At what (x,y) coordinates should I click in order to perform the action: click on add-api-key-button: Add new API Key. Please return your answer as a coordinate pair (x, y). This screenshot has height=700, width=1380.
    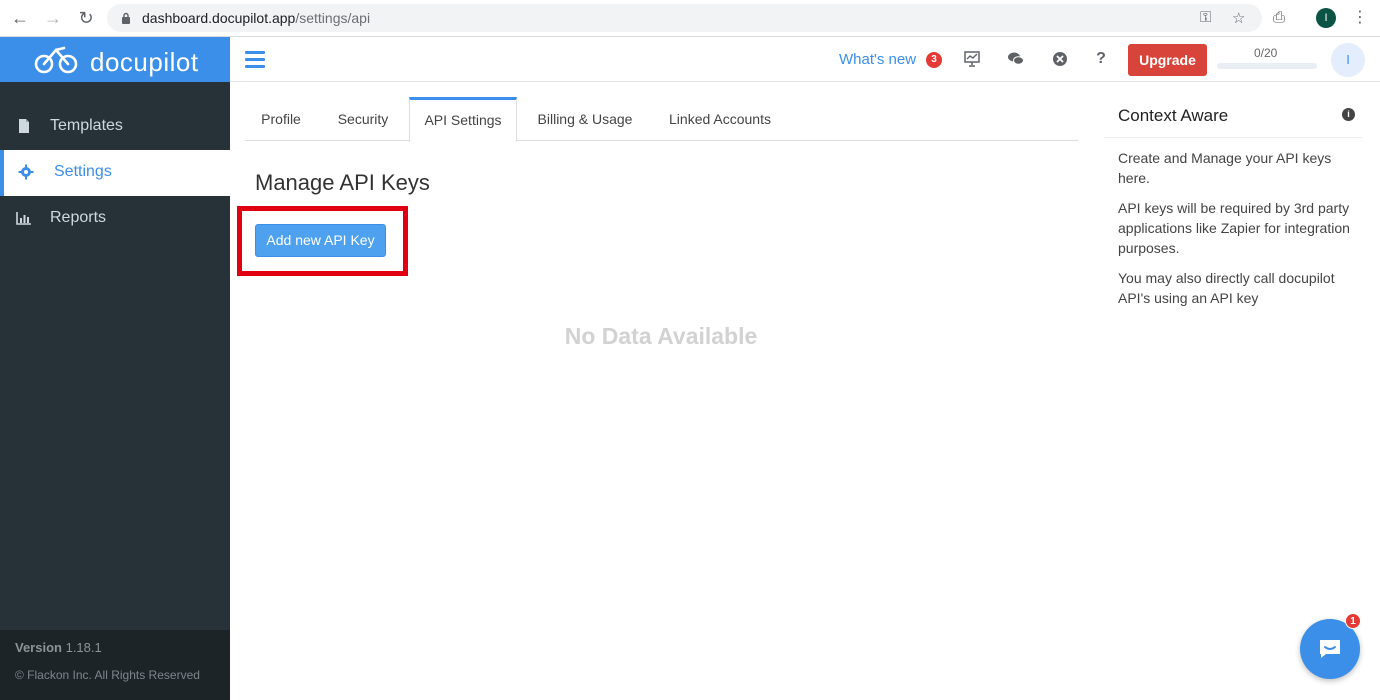
    Looking at the image, I should click on (320, 240).